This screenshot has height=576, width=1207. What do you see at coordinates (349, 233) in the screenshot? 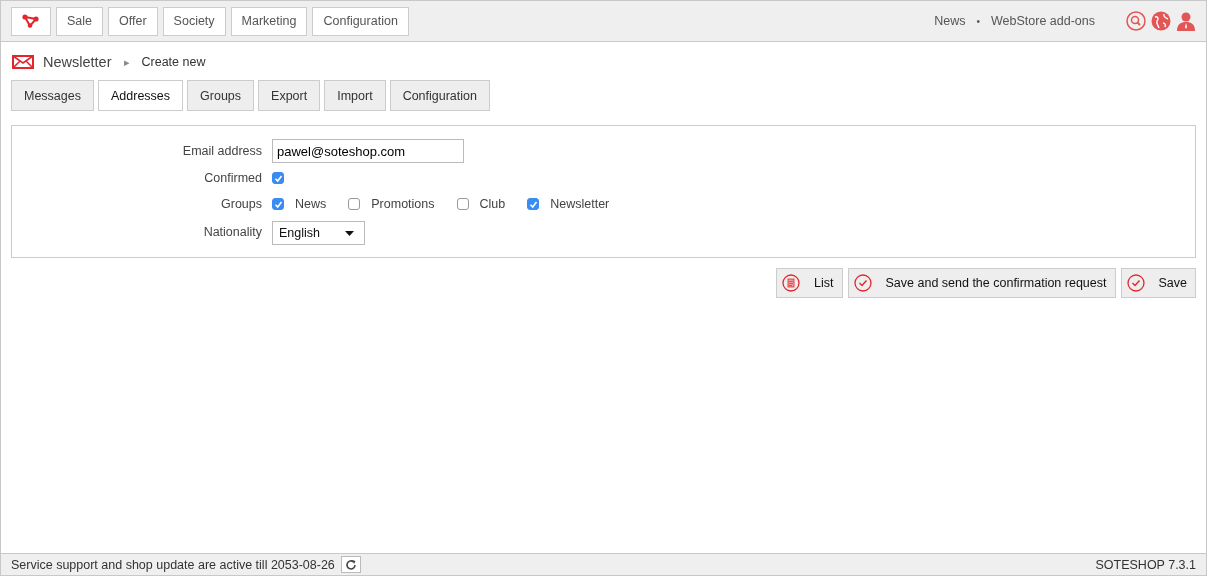
I see `caret-icon` at bounding box center [349, 233].